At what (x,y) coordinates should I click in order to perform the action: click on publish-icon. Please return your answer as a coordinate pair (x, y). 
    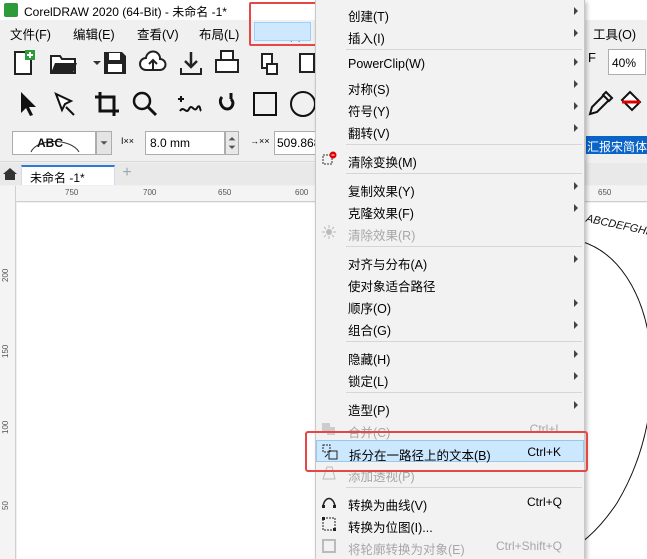
    Looking at the image, I should click on (271, 63).